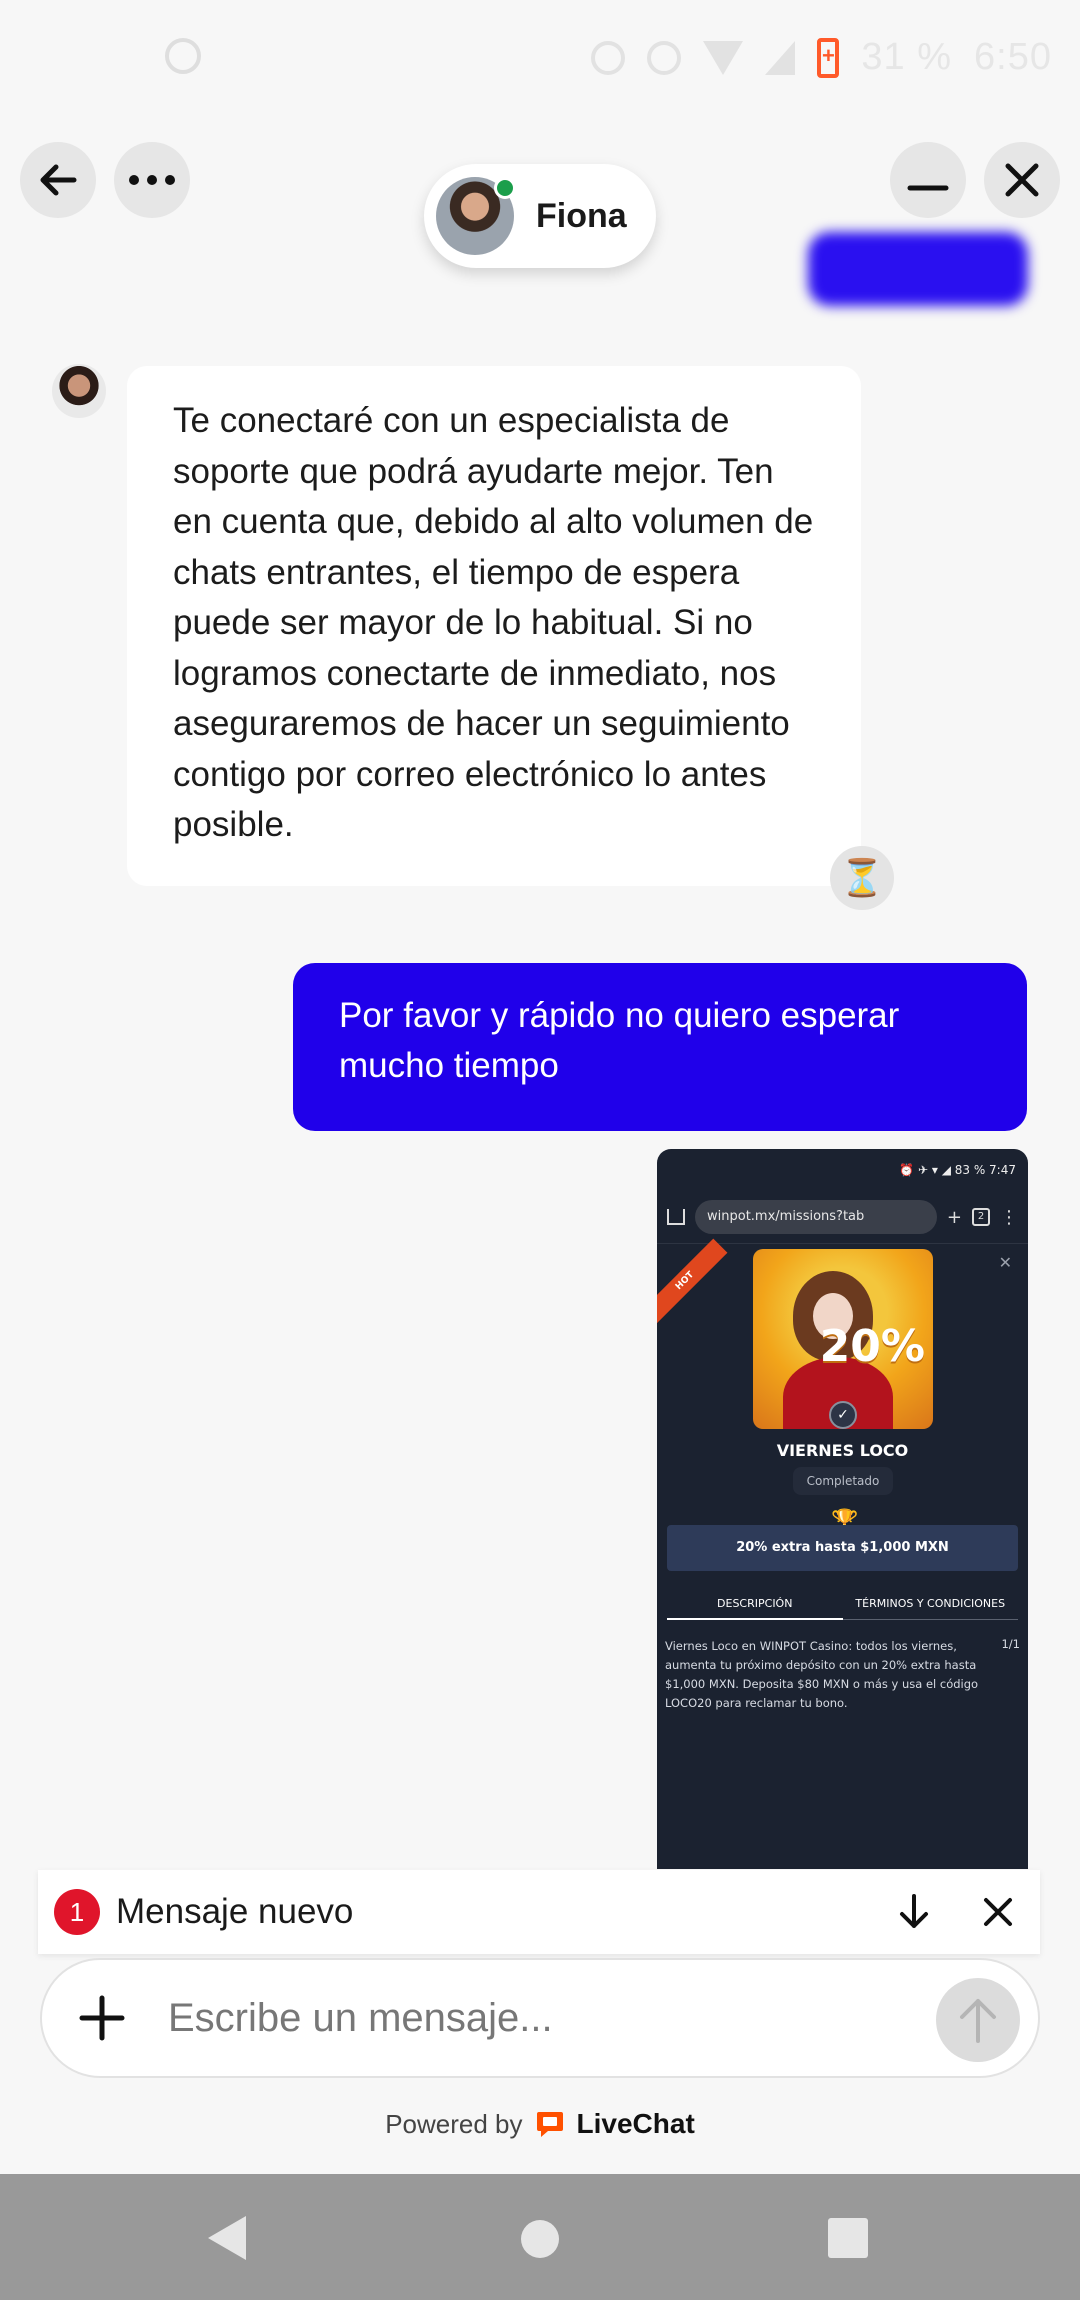  Describe the element at coordinates (183, 56) in the screenshot. I see `notification-icon` at that location.